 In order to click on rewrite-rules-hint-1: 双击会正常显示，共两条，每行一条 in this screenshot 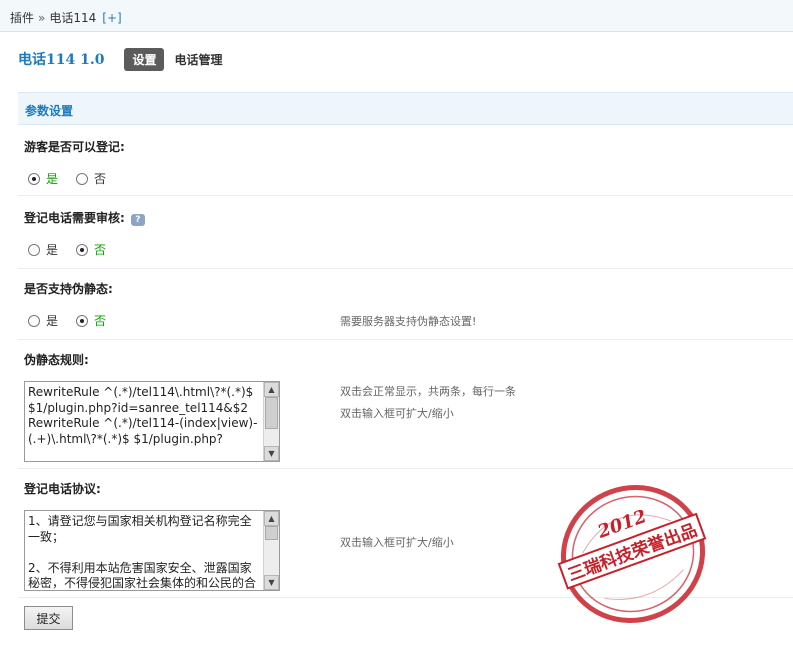, I will do `click(428, 391)`.